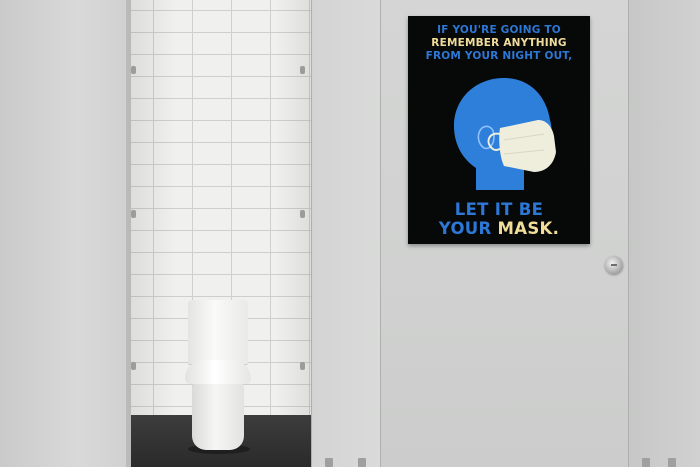  I want to click on poster-bottom-line-2: YOUR MASK., so click(499, 229).